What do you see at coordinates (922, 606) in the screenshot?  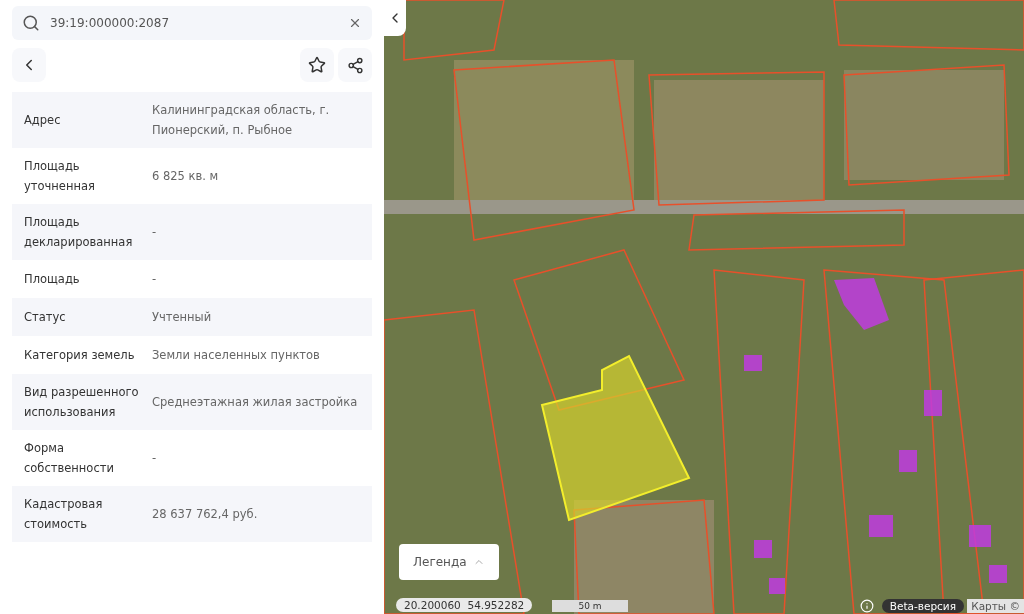 I see `beta-label: Beta-версия` at bounding box center [922, 606].